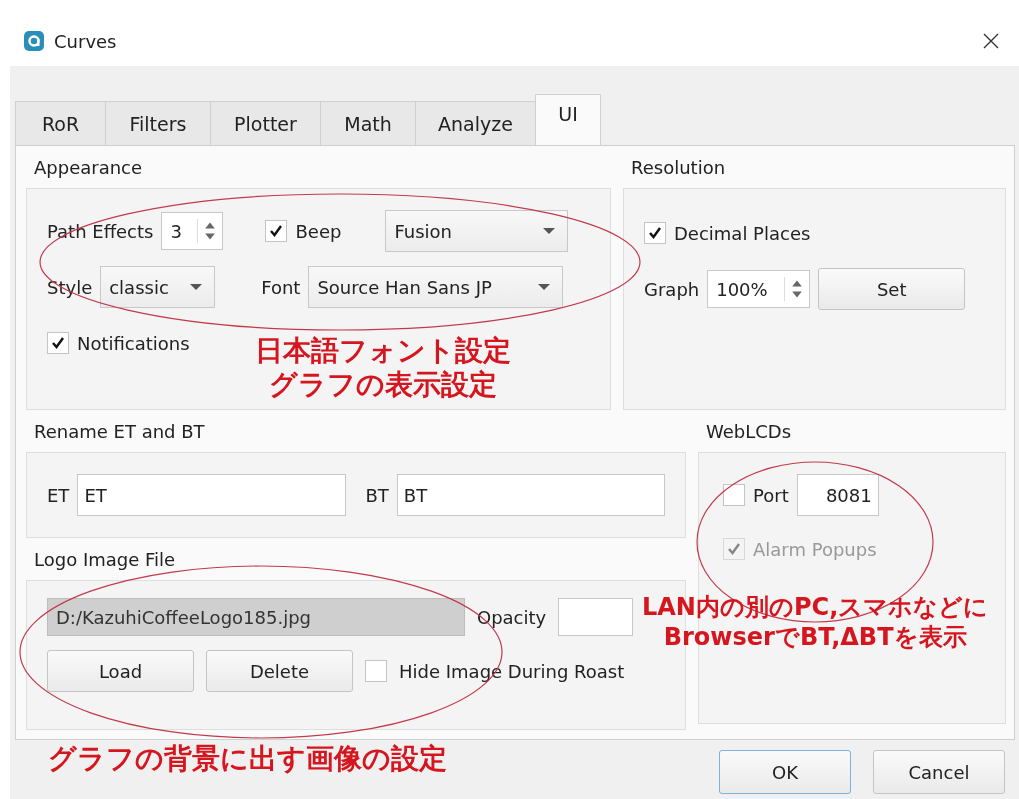  I want to click on tab: Analyze, so click(475, 123).